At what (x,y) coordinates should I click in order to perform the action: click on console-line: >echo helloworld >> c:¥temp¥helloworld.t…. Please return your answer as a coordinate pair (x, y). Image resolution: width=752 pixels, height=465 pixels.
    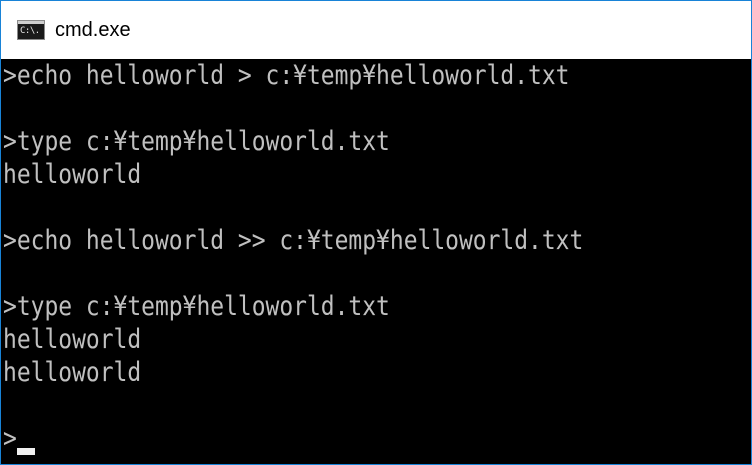
    Looking at the image, I should click on (293, 240).